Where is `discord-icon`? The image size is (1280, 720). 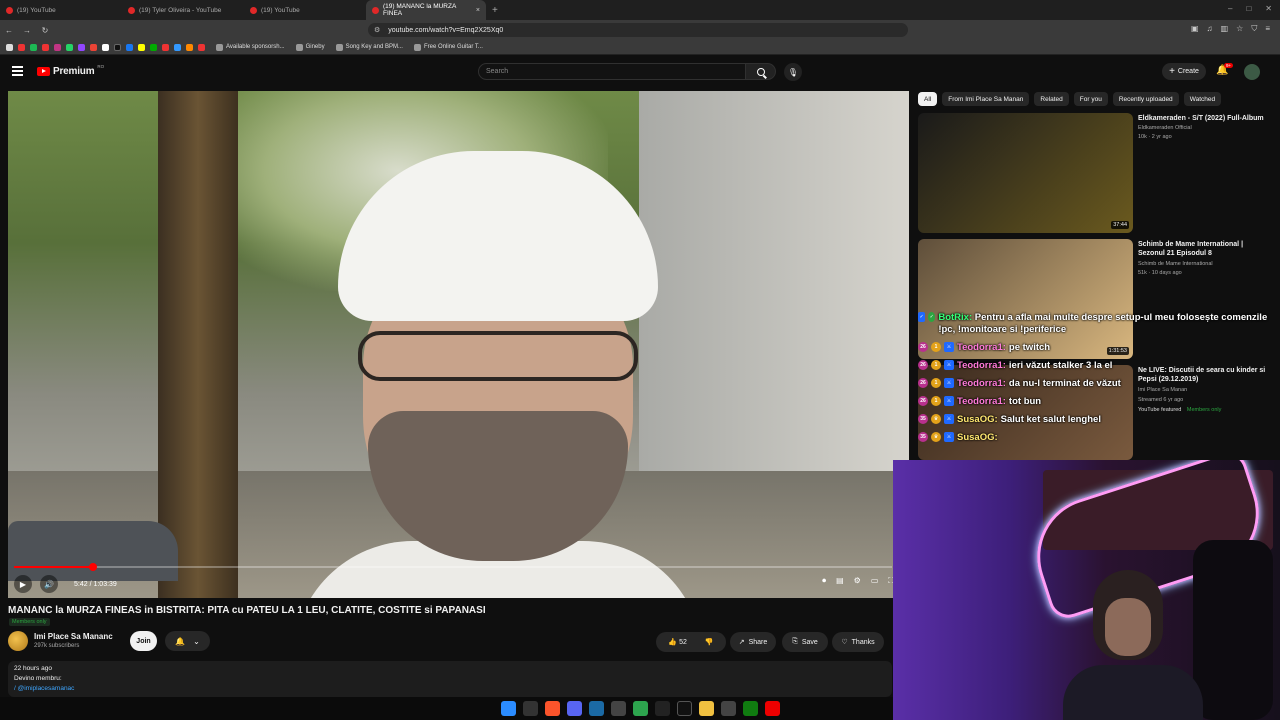
discord-icon is located at coordinates (574, 708).